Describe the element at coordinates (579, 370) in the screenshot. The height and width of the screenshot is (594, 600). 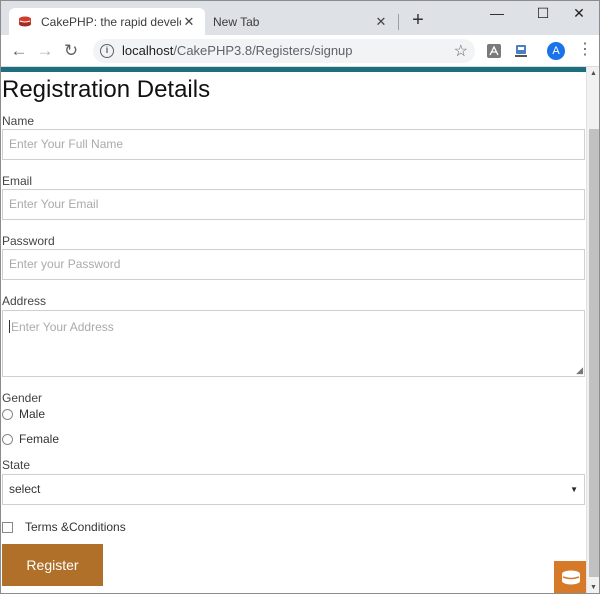
I see `resize-handle-icon: ◢` at that location.